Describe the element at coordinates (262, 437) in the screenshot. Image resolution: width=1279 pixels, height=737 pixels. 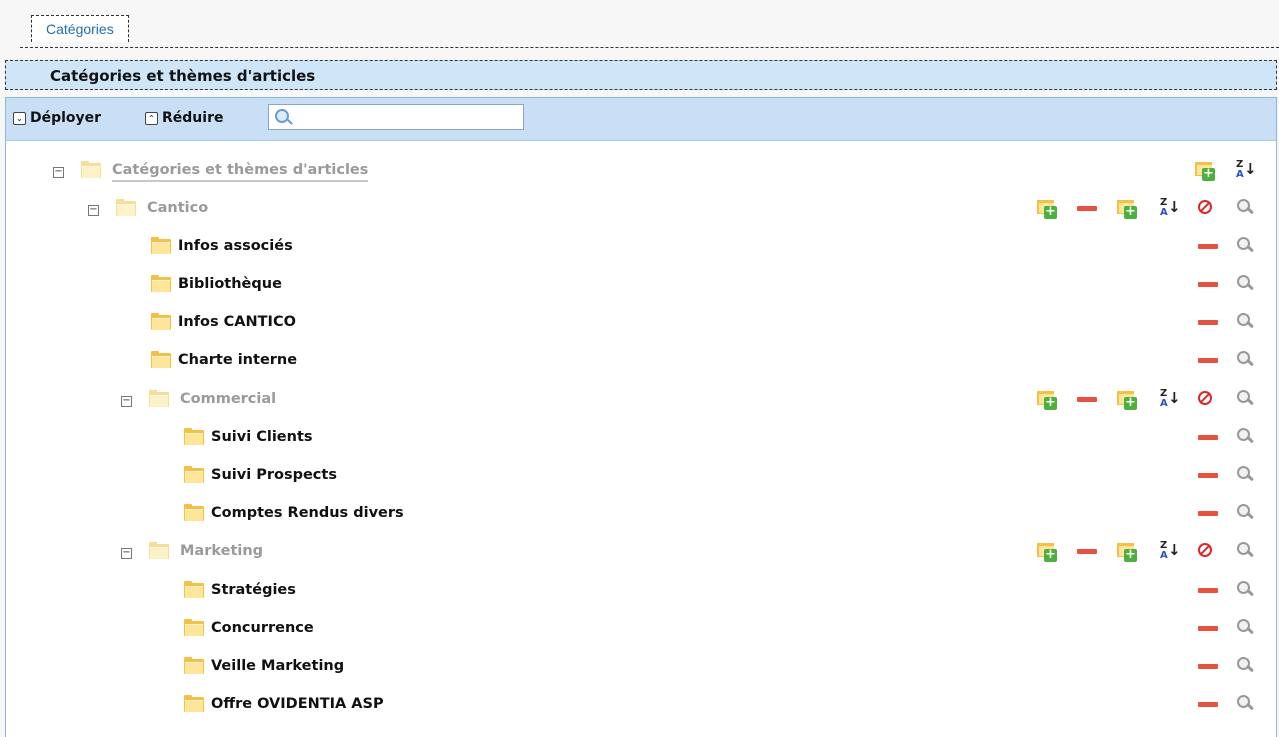
I see `tree-label-item: Suivi Clients` at that location.